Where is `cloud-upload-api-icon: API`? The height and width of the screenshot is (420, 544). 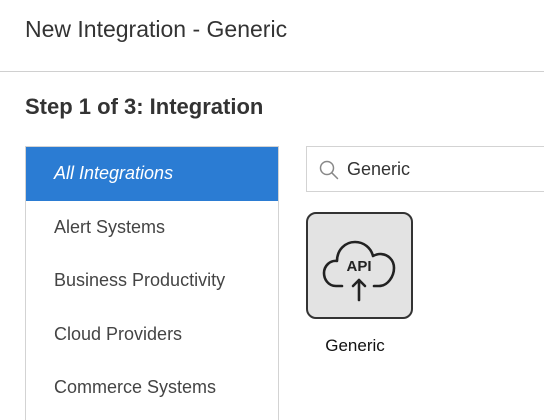
cloud-upload-api-icon: API is located at coordinates (359, 271).